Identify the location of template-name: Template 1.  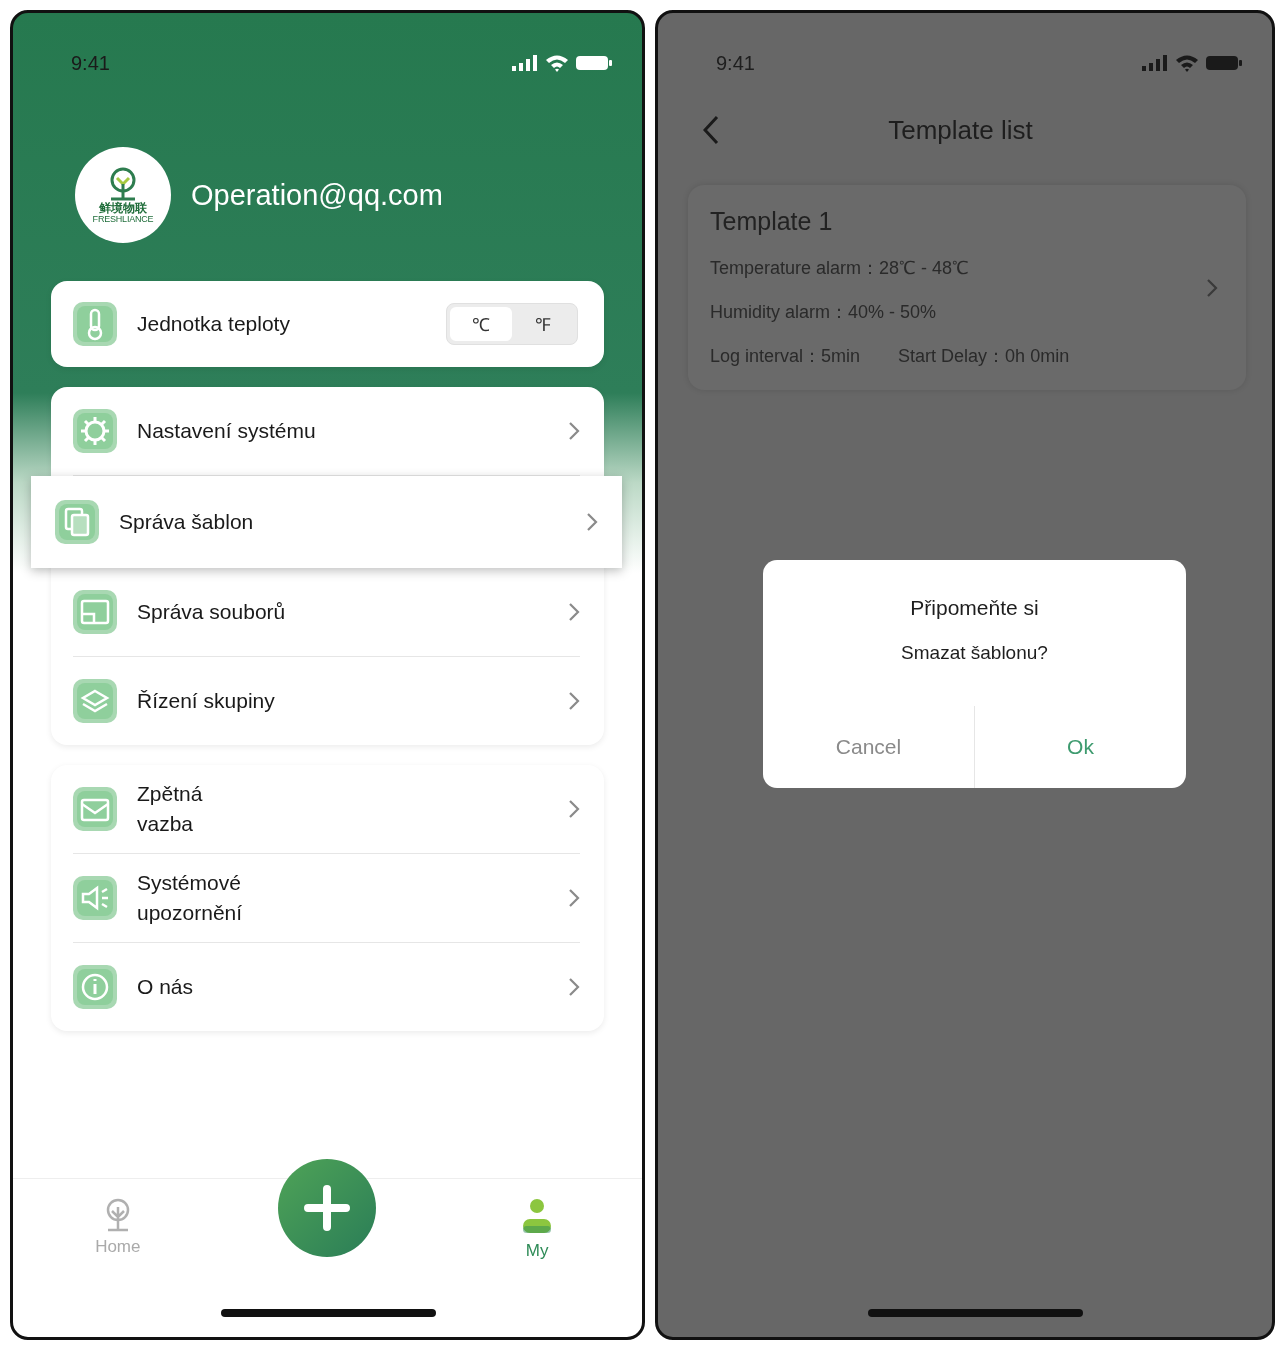
(772, 221).